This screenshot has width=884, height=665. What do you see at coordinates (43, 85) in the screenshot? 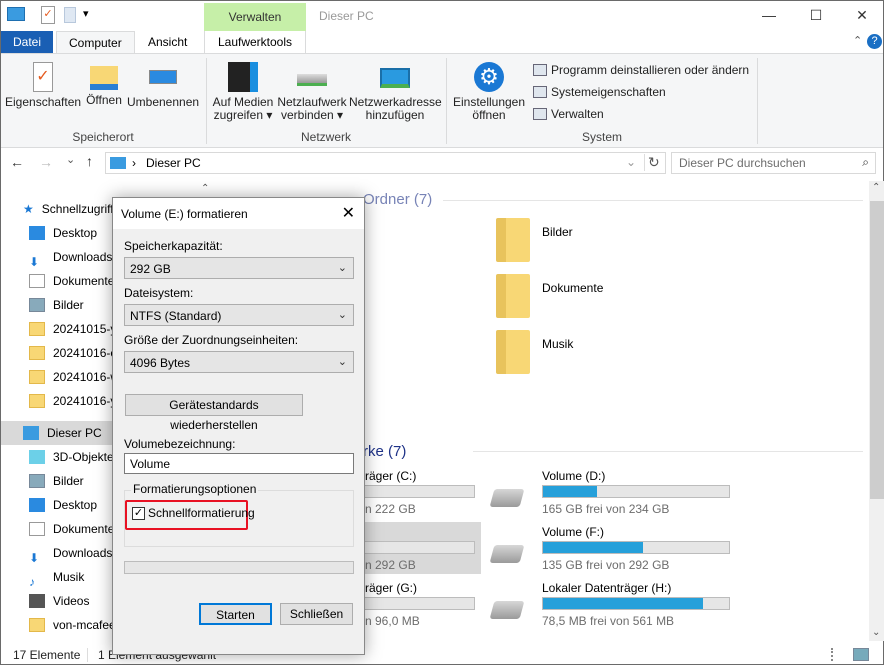
I see `eigenschaften-button: ✓ Eigenschaften` at bounding box center [43, 85].